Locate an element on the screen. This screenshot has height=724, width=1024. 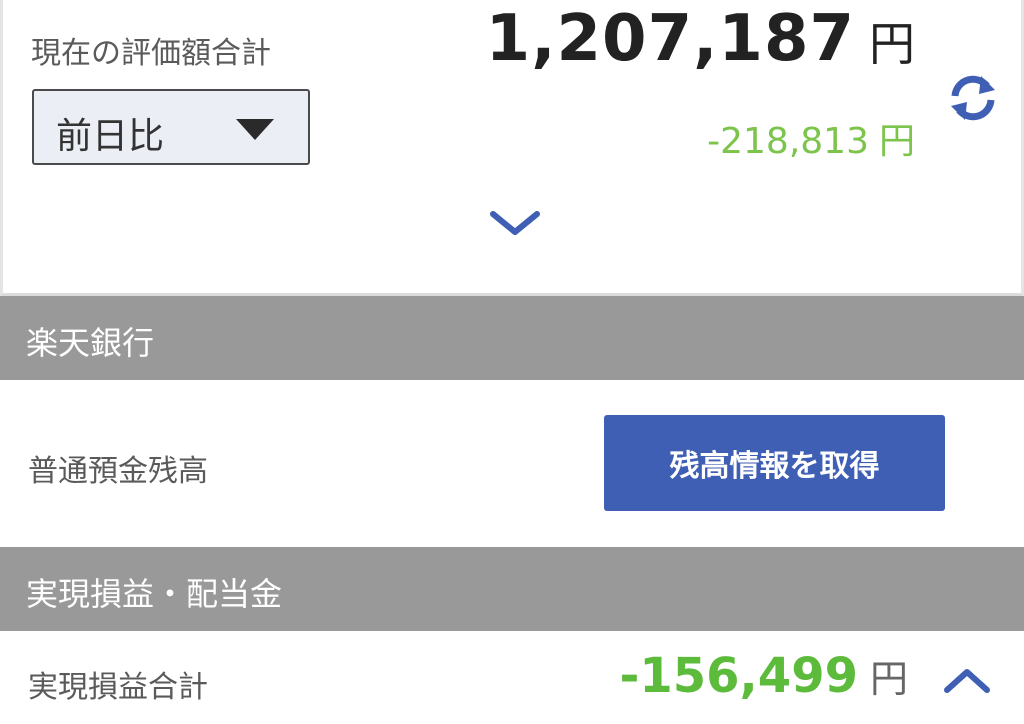
savings-balance-label: 普通預金残高 is located at coordinates (118, 471).